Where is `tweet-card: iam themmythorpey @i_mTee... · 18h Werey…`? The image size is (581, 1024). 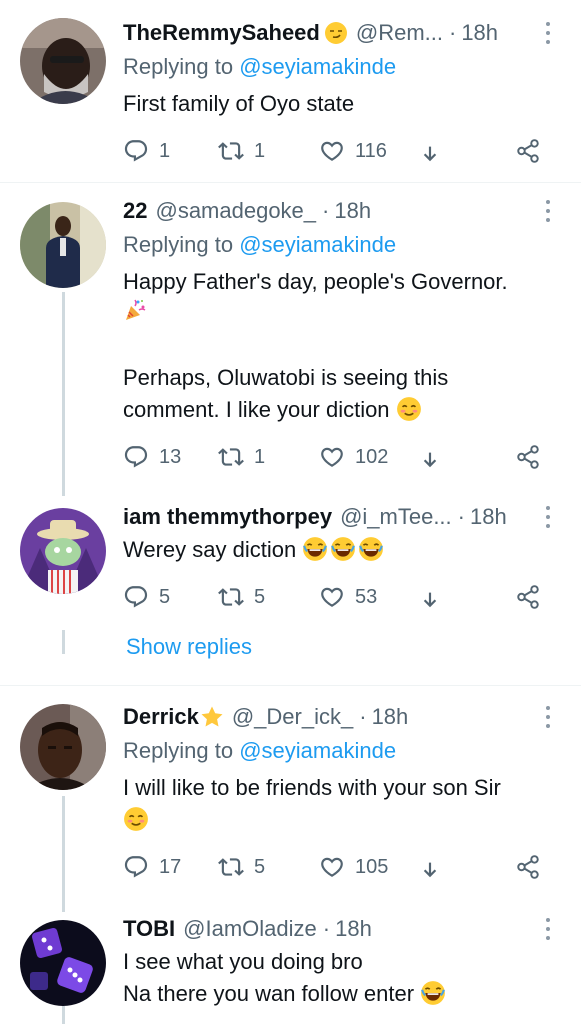
tweet-card: iam themmythorpey @i_mTee... · 18h Werey… is located at coordinates (290, 567).